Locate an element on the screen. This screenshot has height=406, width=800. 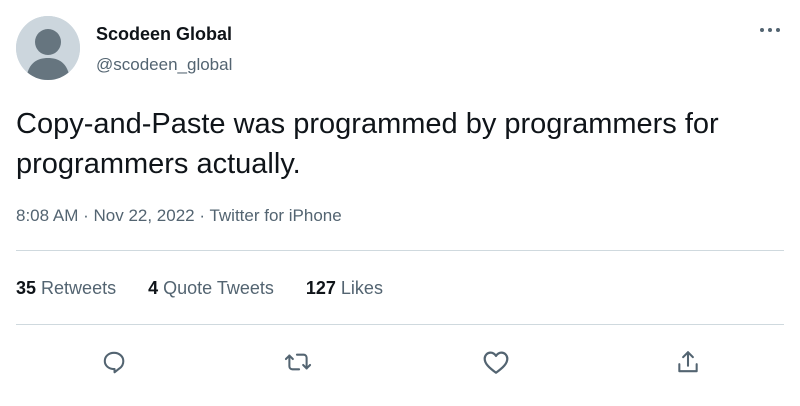
share-icon is located at coordinates (688, 362).